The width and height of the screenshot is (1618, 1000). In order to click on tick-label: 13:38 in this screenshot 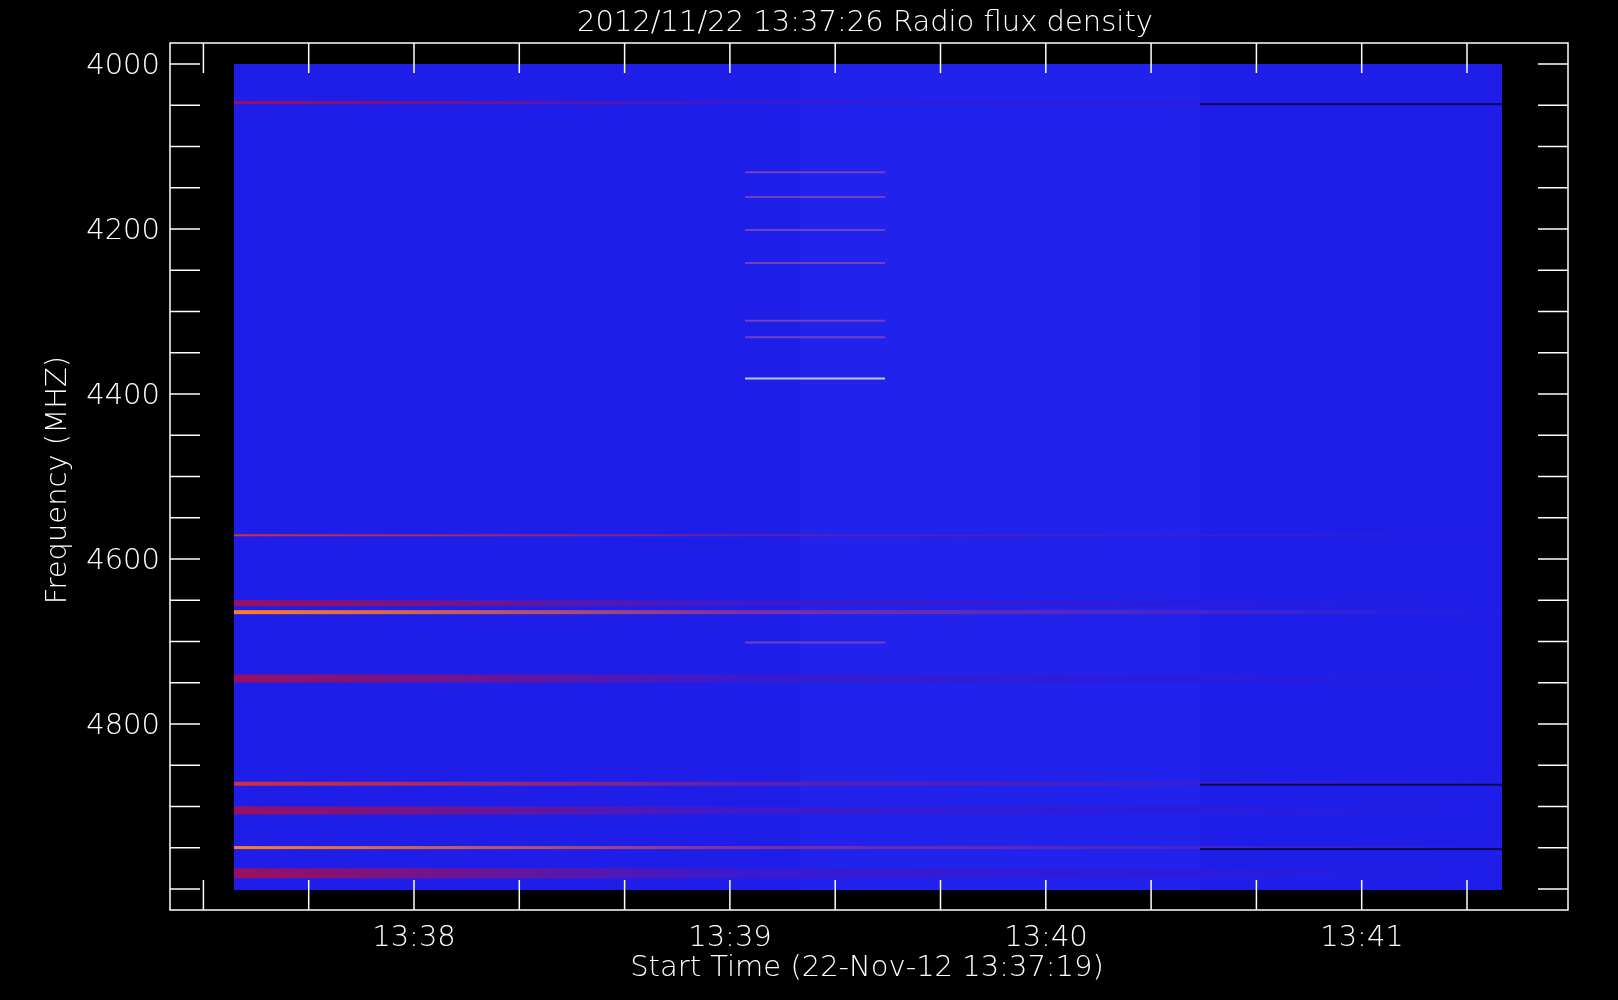, I will do `click(414, 936)`.